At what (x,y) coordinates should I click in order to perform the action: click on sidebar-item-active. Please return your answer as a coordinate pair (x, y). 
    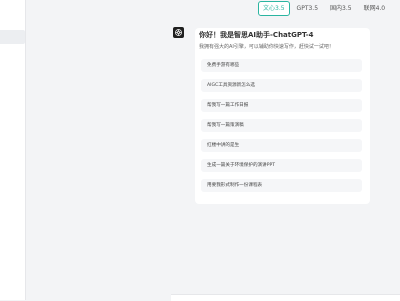
    Looking at the image, I should click on (12, 37).